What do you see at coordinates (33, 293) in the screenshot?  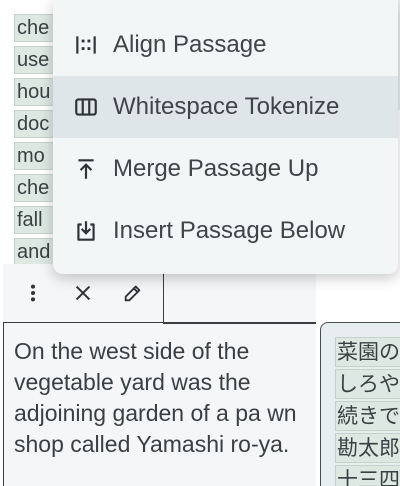 I see `more-vertical-icon` at bounding box center [33, 293].